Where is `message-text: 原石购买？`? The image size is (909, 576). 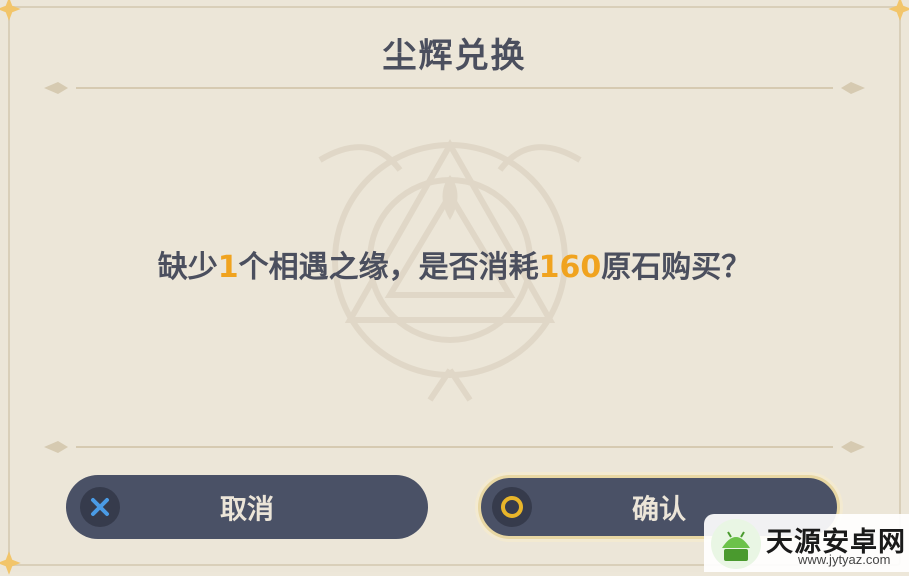
message-text: 原石购买？ is located at coordinates (676, 267).